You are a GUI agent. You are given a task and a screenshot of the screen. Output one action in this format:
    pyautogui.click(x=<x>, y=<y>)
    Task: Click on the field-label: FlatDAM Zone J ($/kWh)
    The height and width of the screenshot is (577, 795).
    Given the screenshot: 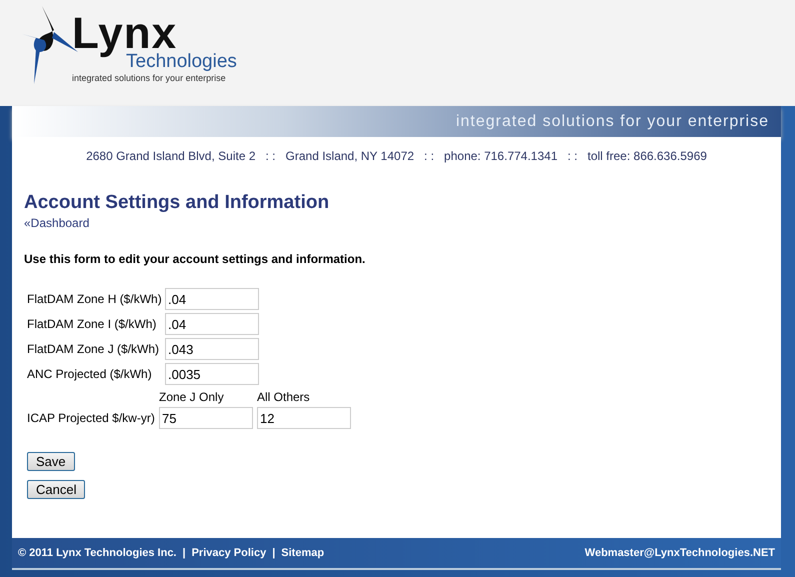 What is the action you would take?
    pyautogui.click(x=93, y=349)
    